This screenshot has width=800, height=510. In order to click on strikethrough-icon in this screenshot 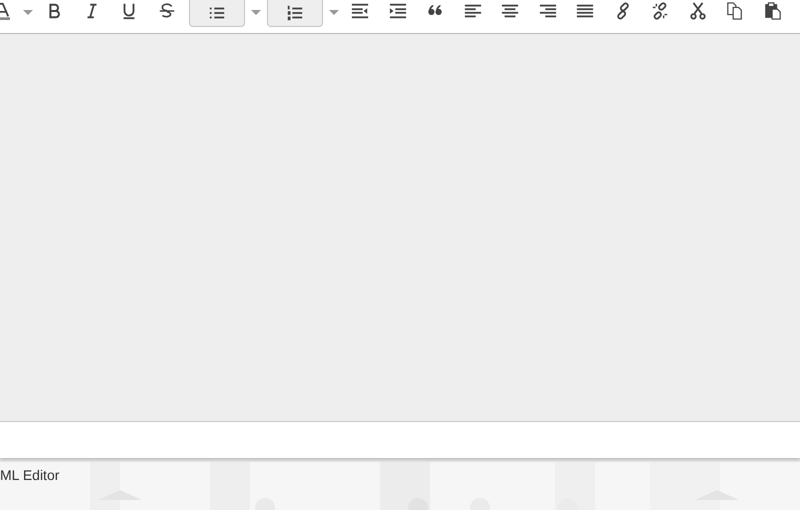, I will do `click(167, 11)`.